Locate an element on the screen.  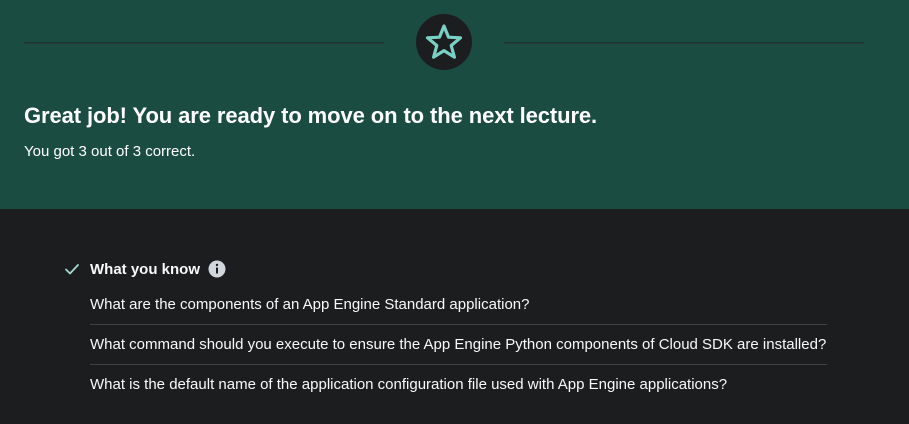
star-badge is located at coordinates (444, 42).